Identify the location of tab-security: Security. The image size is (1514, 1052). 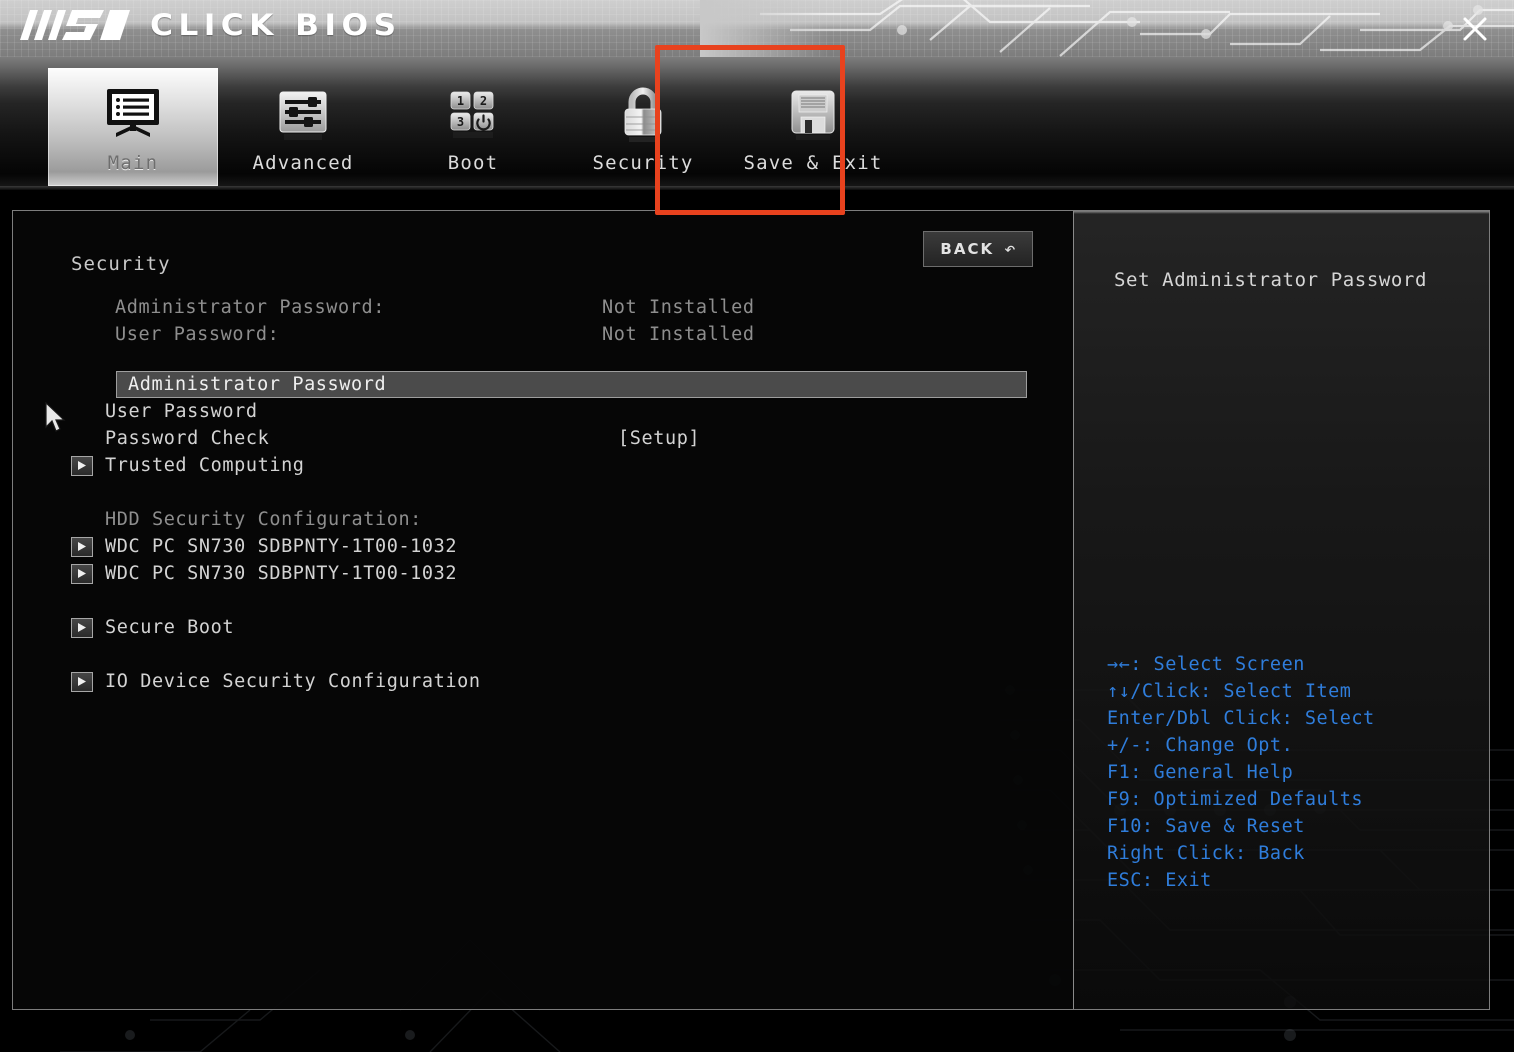
(643, 127).